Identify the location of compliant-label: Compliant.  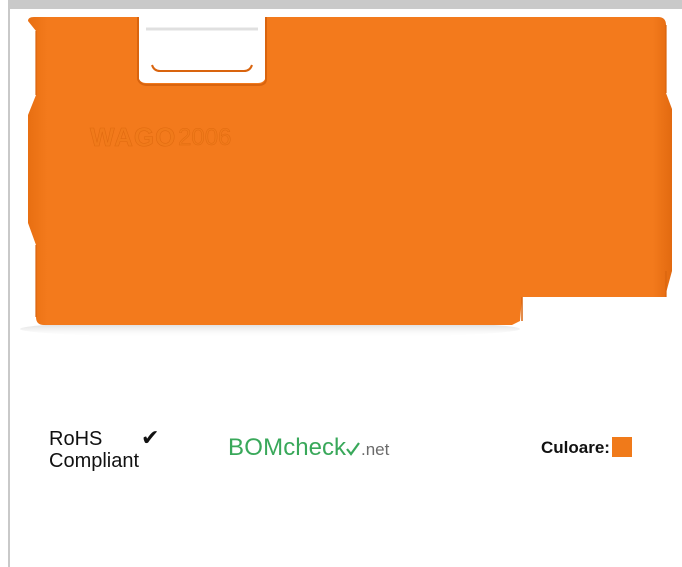
(94, 461).